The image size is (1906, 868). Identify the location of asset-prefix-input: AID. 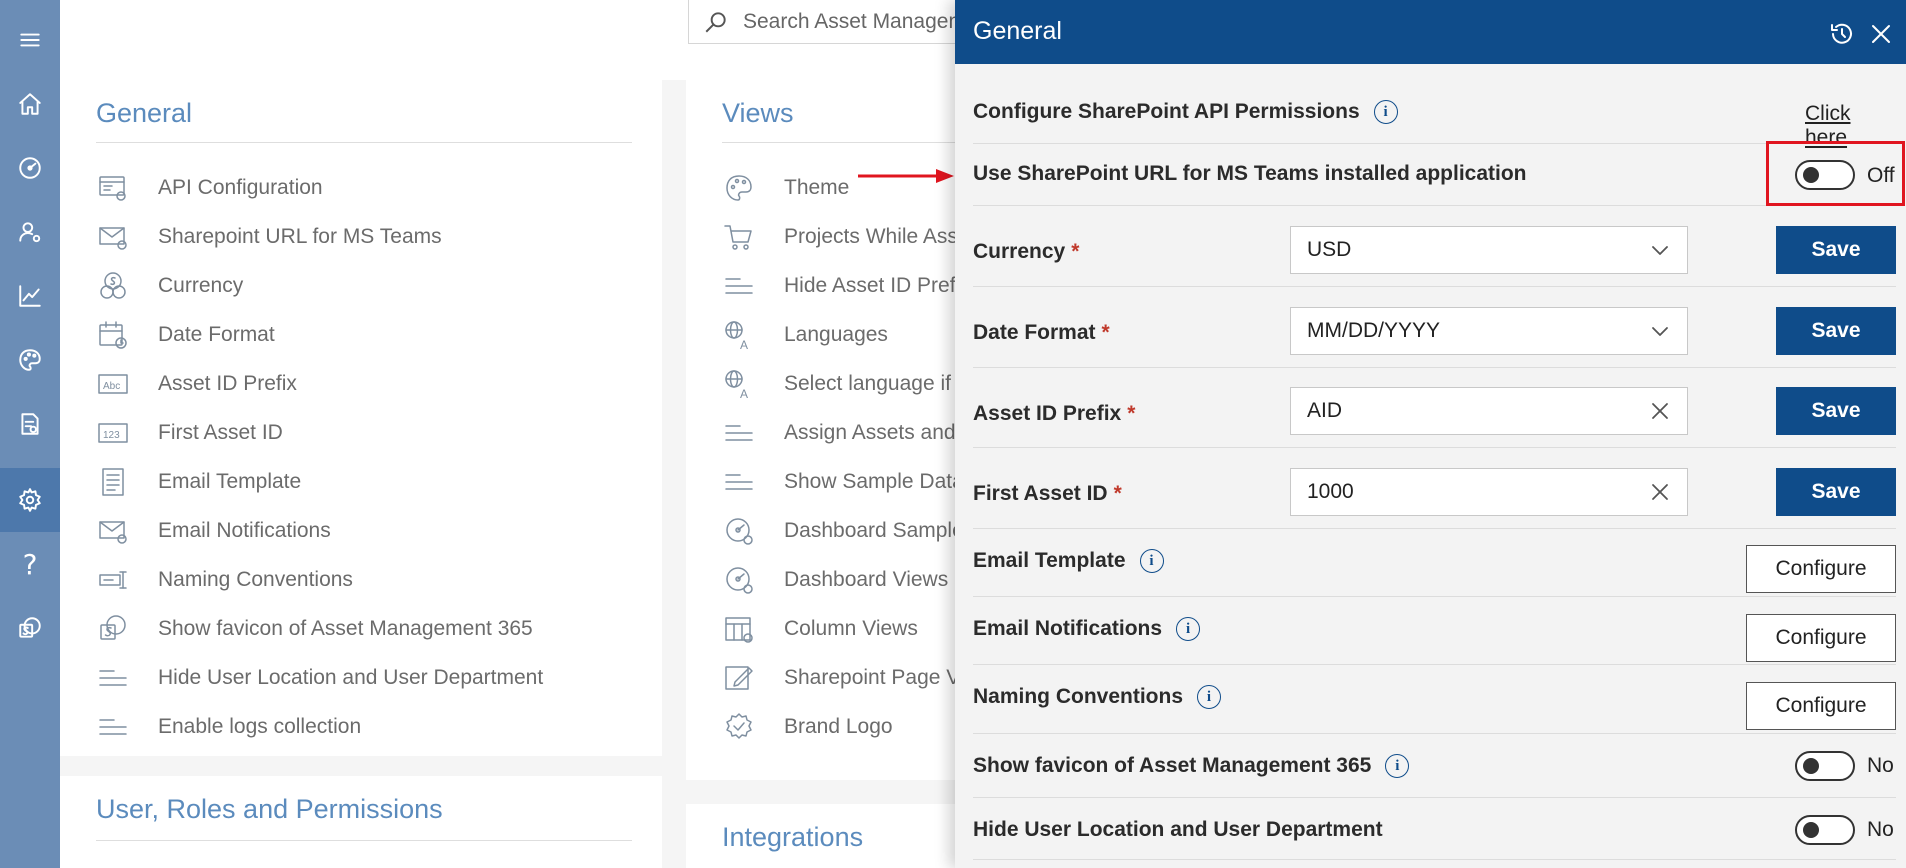
(1489, 411).